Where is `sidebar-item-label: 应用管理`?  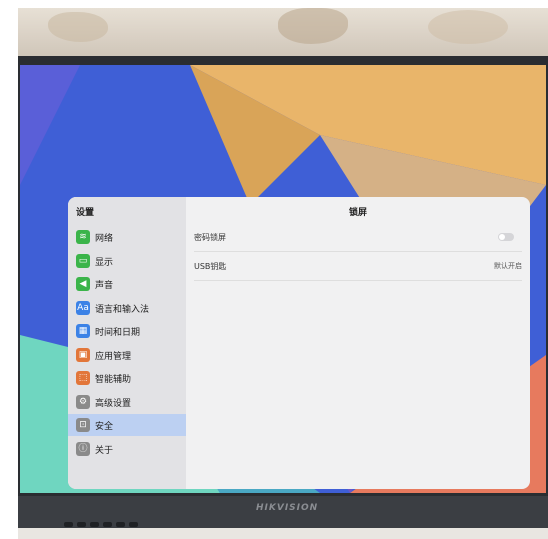
sidebar-item-label: 应用管理 is located at coordinates (113, 356).